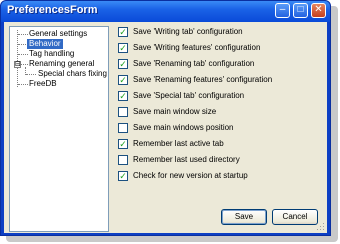 Image resolution: width=340 pixels, height=244 pixels. I want to click on resize-grip-icon, so click(320, 226).